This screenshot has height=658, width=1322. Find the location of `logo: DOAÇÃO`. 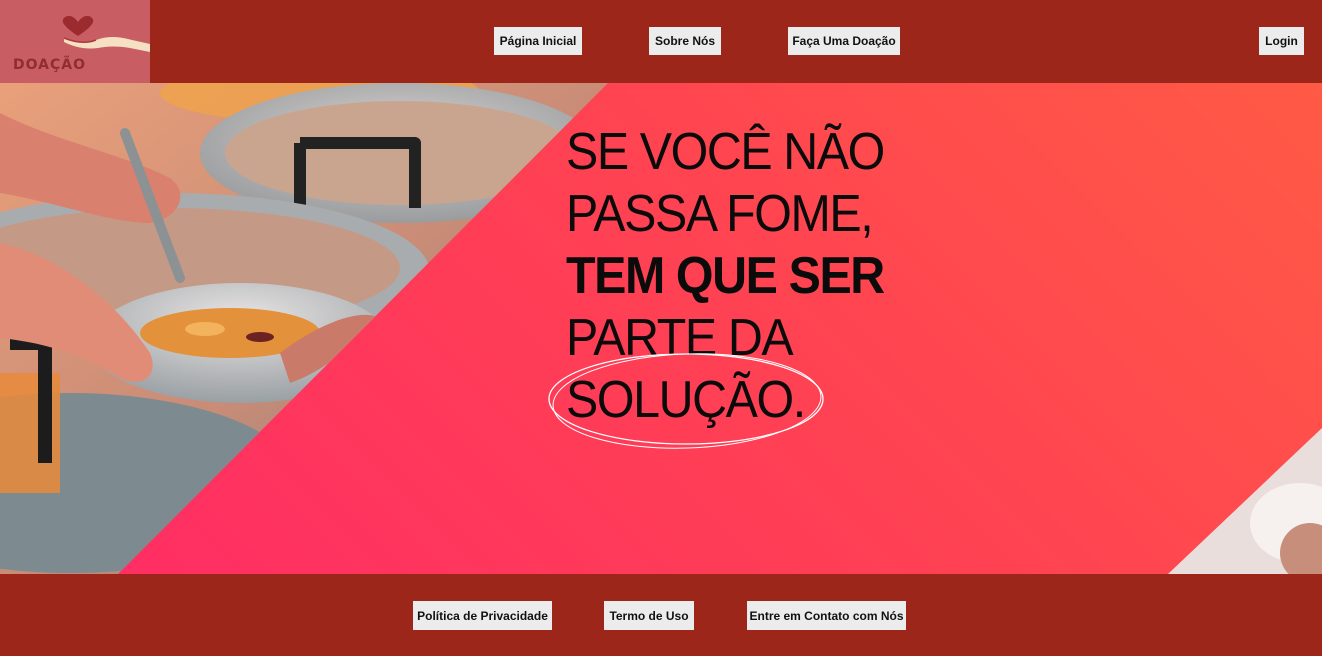

logo: DOAÇÃO is located at coordinates (75, 41).